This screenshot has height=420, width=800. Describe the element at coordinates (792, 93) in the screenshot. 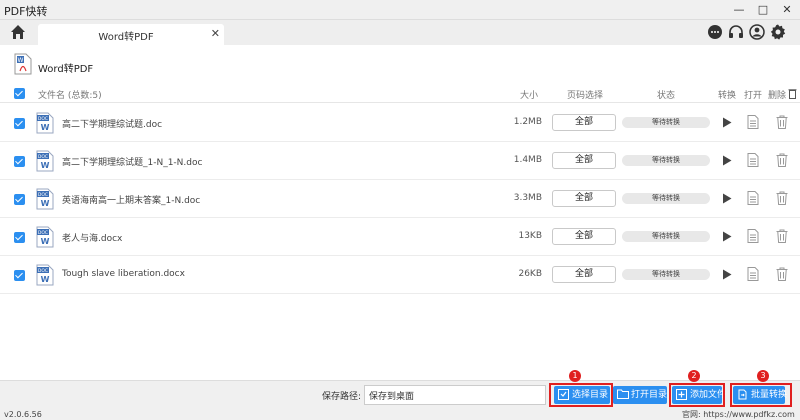

I see `delete-all-icon` at that location.